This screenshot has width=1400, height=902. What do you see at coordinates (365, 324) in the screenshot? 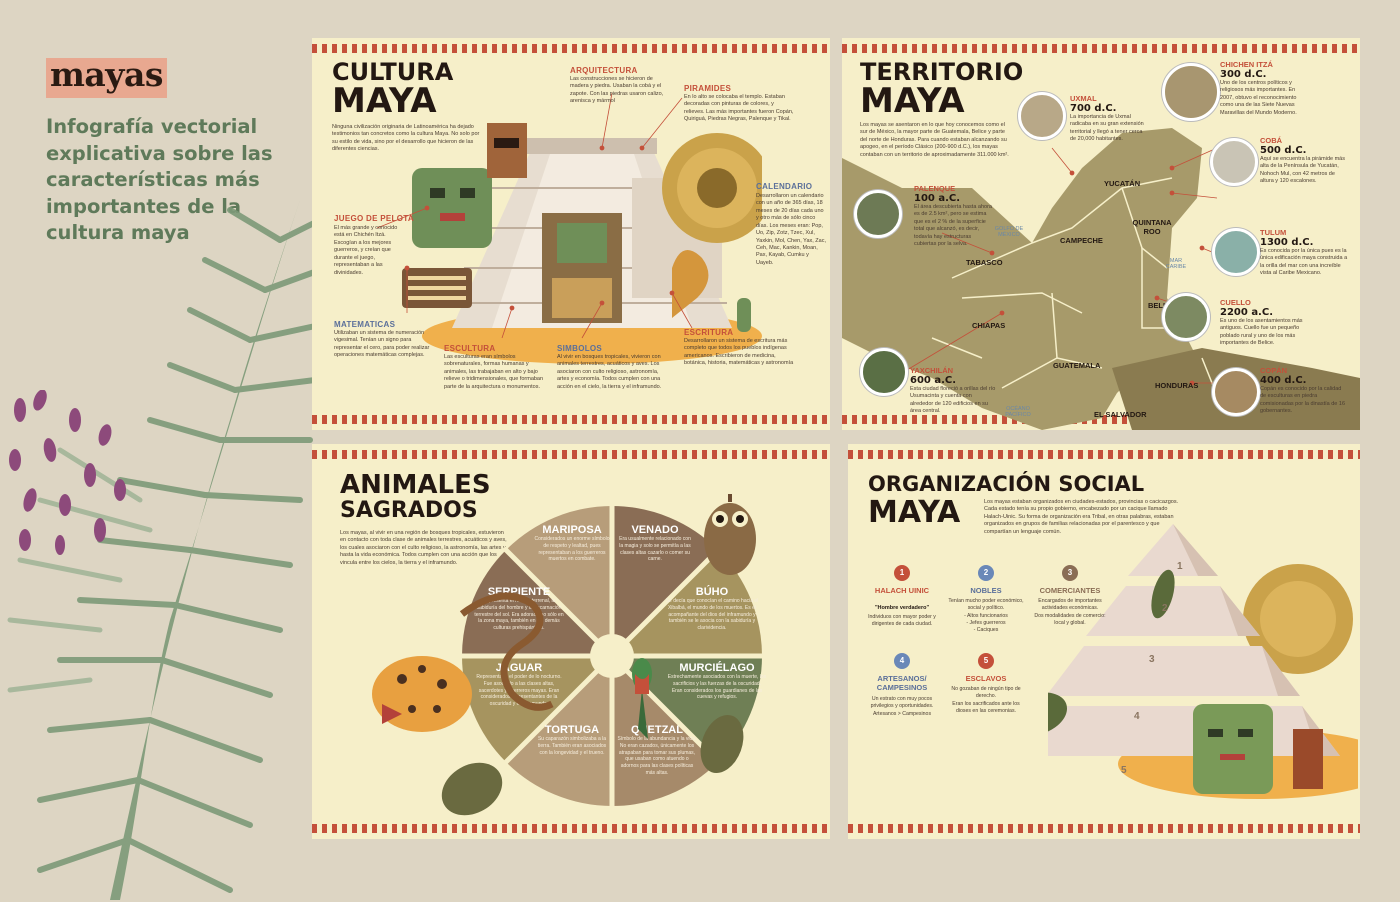
I see `label-matematicas: MATEMATICAS` at bounding box center [365, 324].